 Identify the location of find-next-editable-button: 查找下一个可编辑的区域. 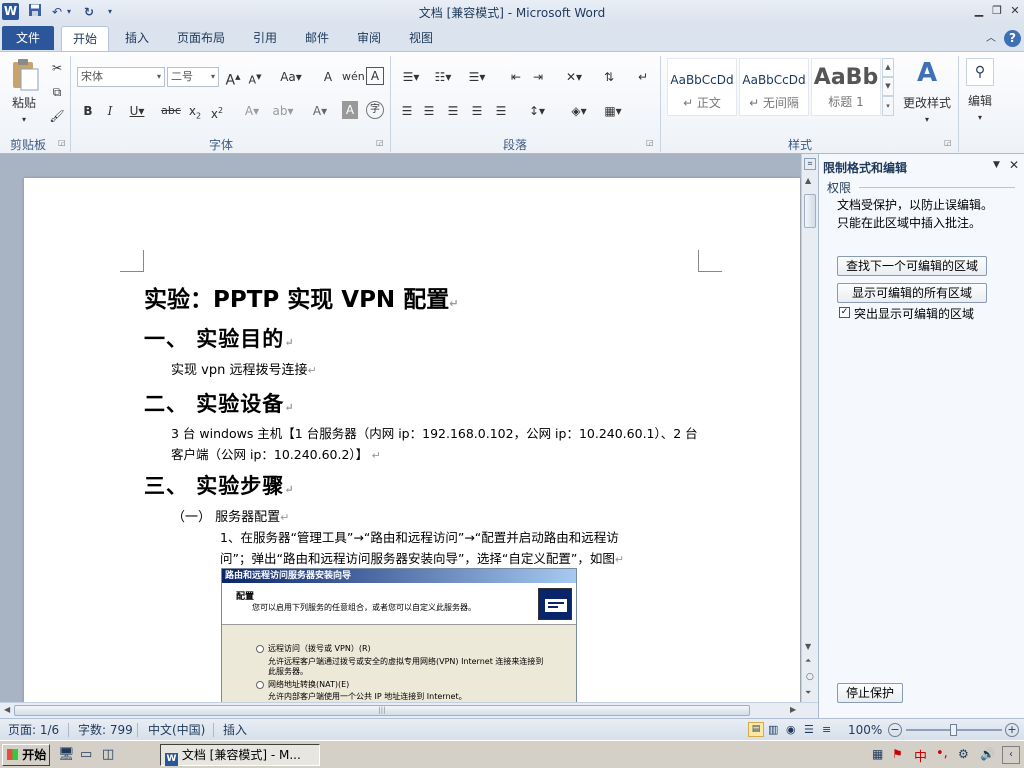
(912, 266).